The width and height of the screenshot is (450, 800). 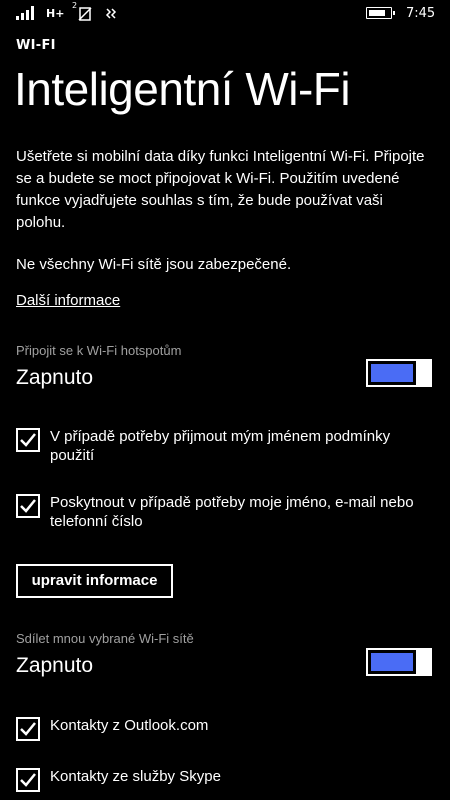 I want to click on edit-info-button: upravit informace, so click(x=94, y=581).